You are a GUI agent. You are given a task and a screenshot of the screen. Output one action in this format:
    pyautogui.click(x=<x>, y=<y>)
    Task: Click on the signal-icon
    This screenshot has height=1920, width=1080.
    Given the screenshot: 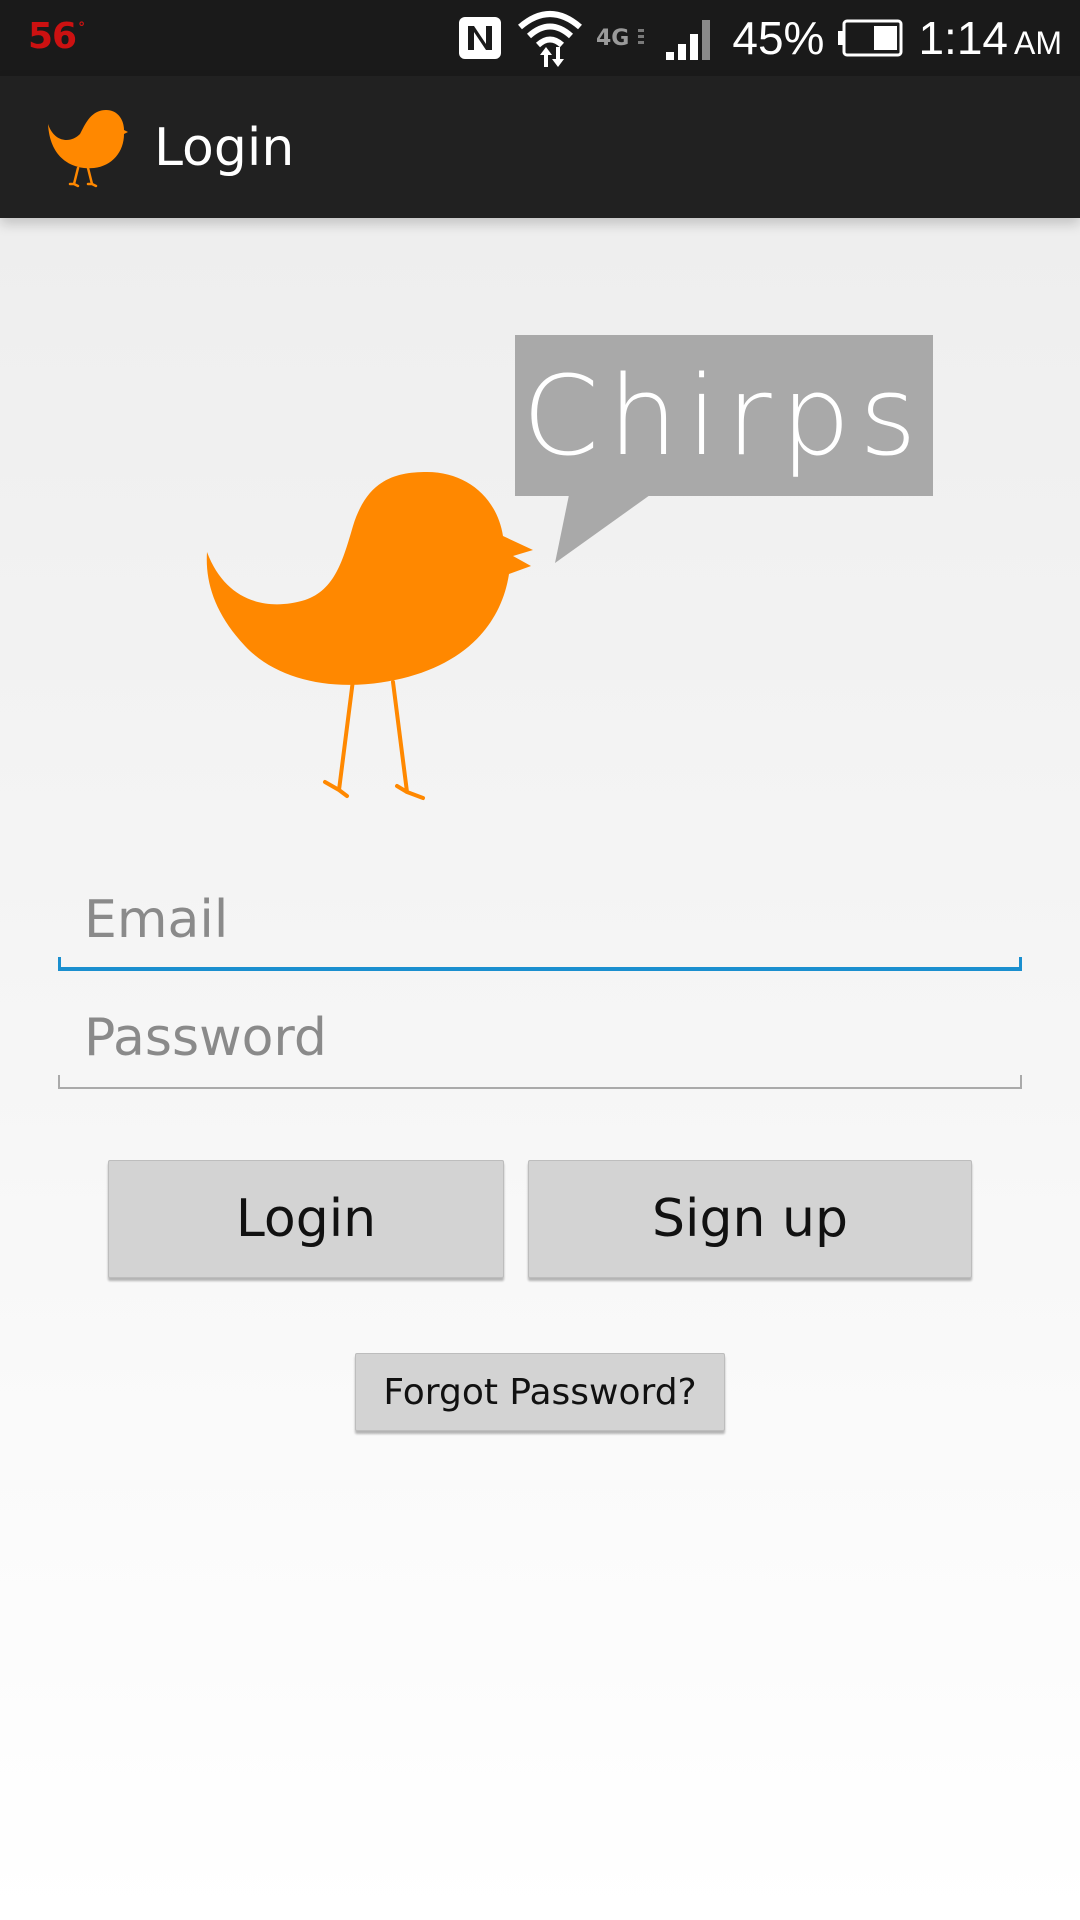 What is the action you would take?
    pyautogui.click(x=691, y=38)
    